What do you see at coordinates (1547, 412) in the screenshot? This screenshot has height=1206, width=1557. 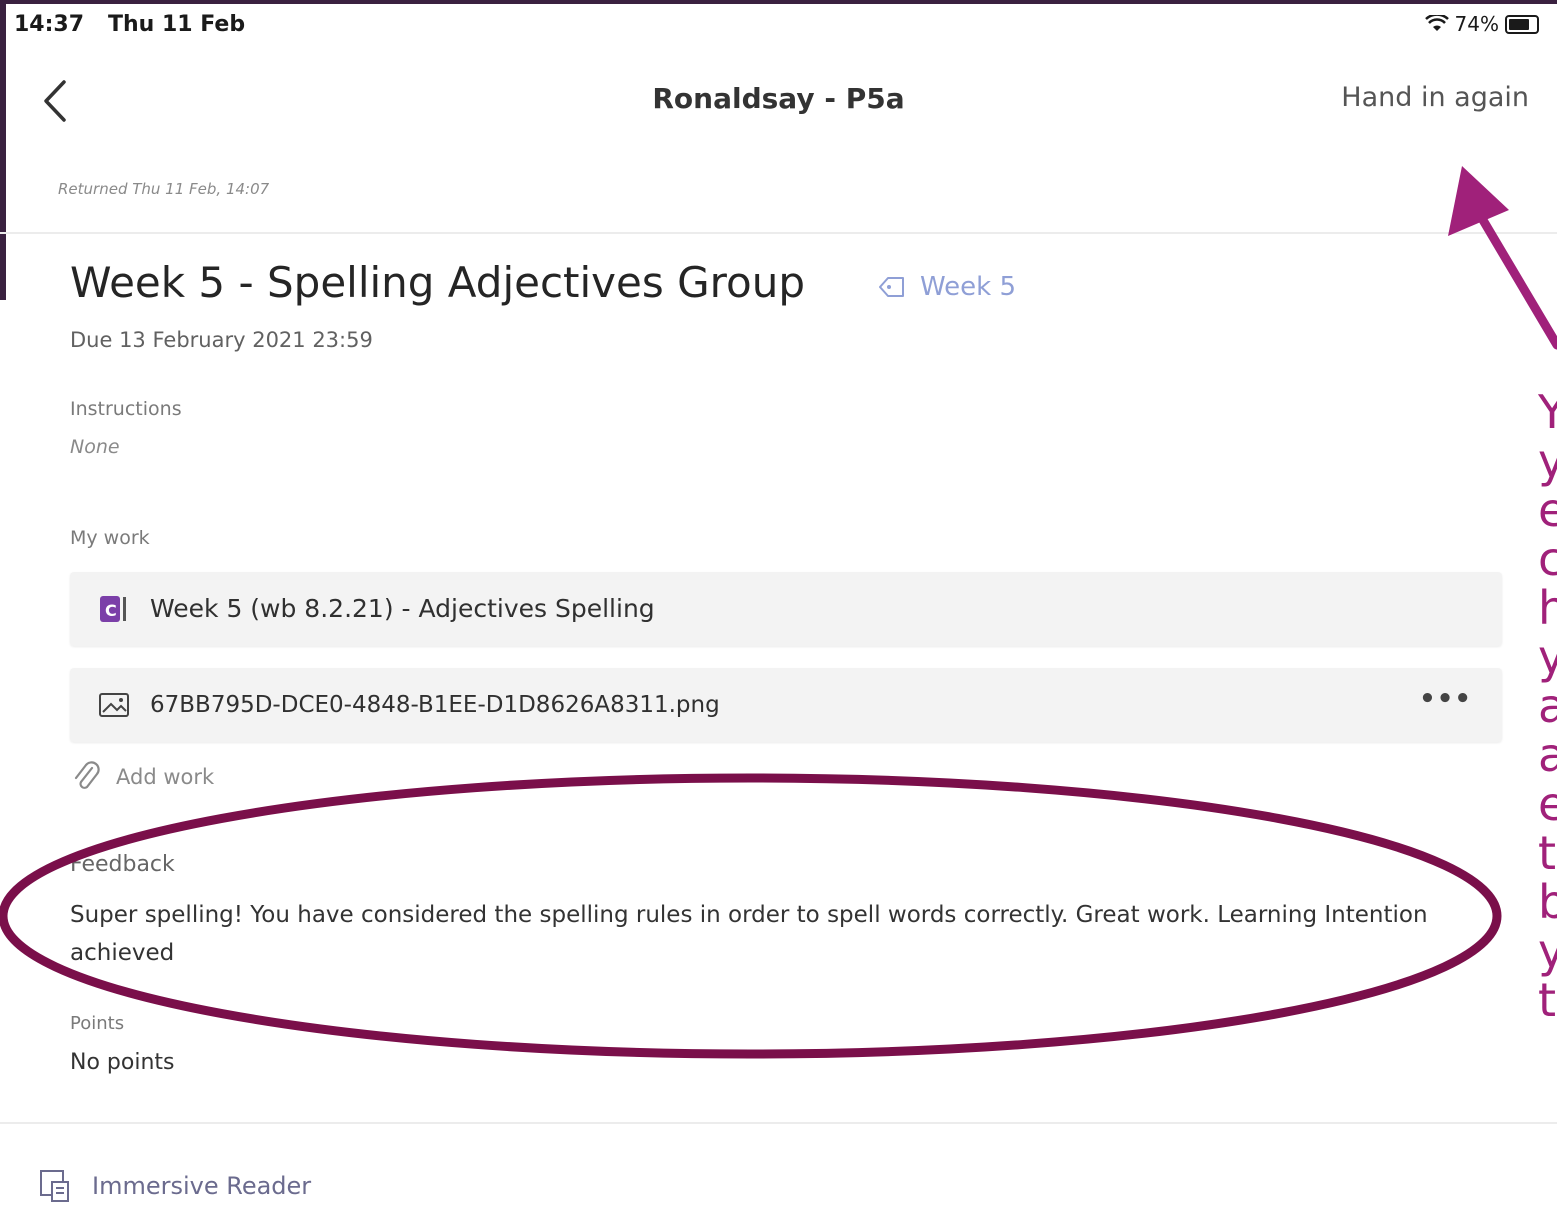 I see `side-note-letter: Y` at bounding box center [1547, 412].